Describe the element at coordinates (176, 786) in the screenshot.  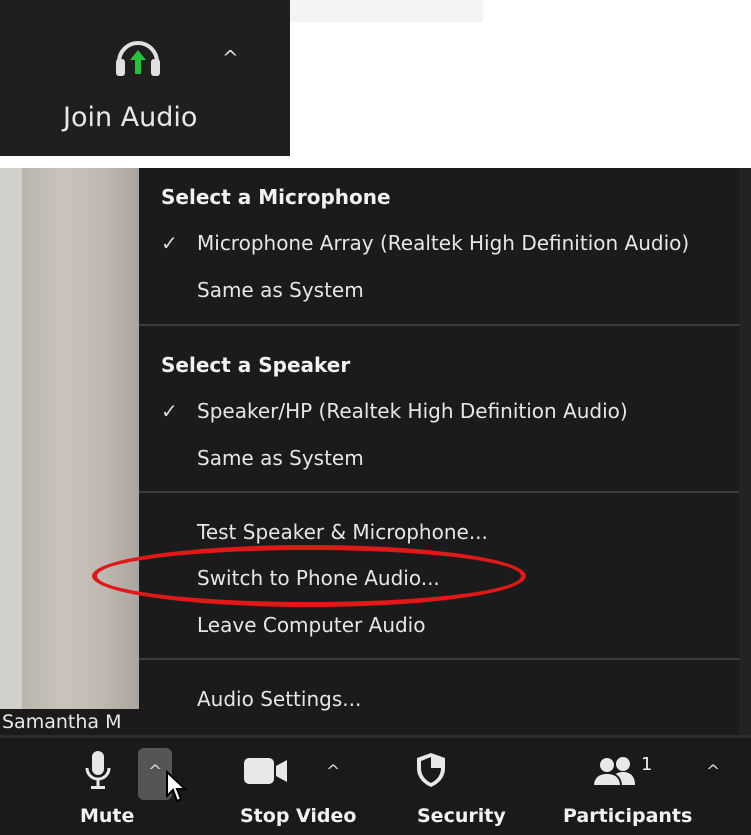
I see `mouse-cursor-icon` at that location.